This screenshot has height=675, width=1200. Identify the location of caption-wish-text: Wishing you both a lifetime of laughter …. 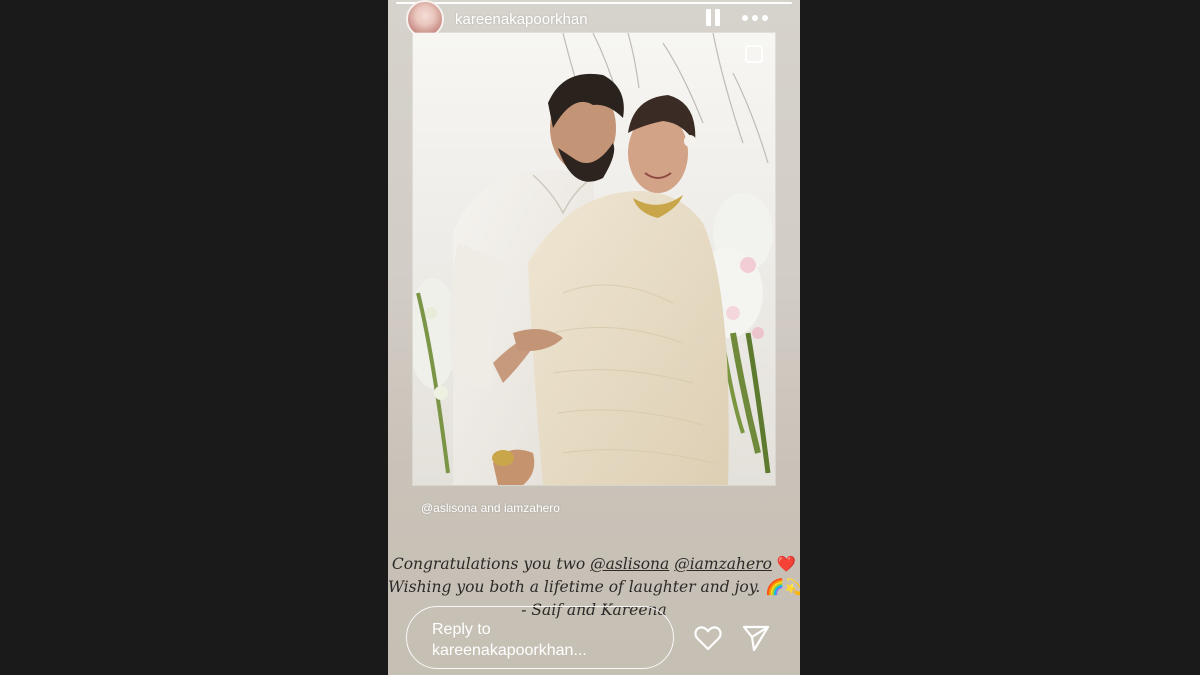
(574, 587).